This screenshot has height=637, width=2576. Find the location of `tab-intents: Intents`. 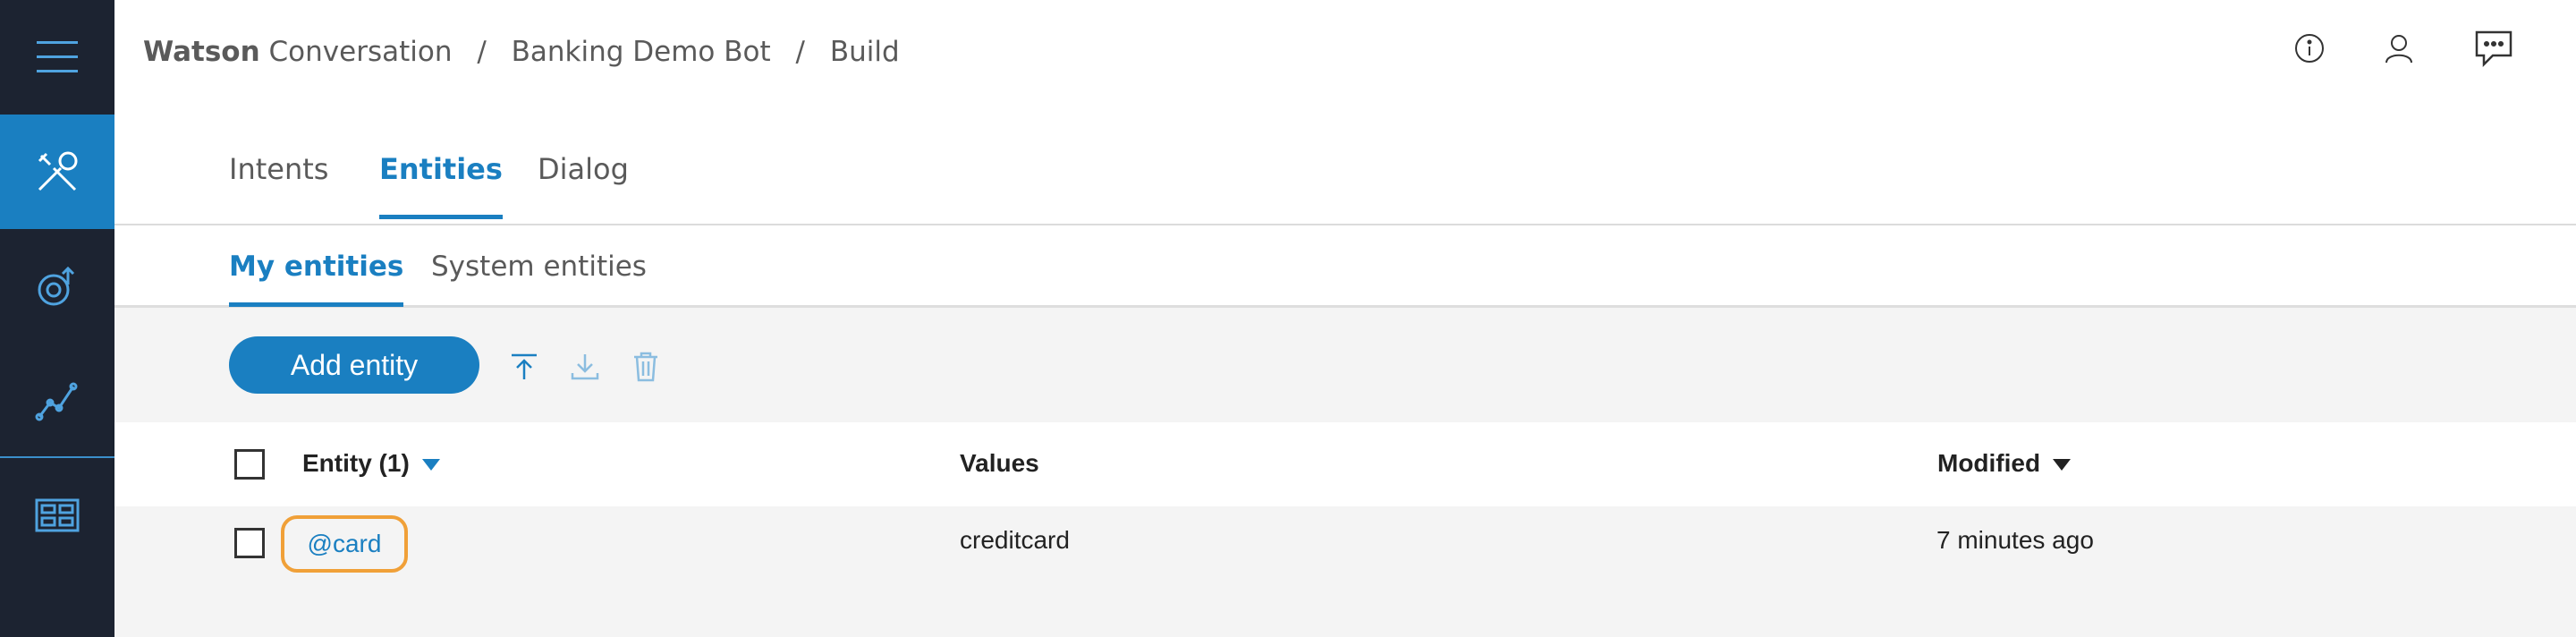

tab-intents: Intents is located at coordinates (278, 183).